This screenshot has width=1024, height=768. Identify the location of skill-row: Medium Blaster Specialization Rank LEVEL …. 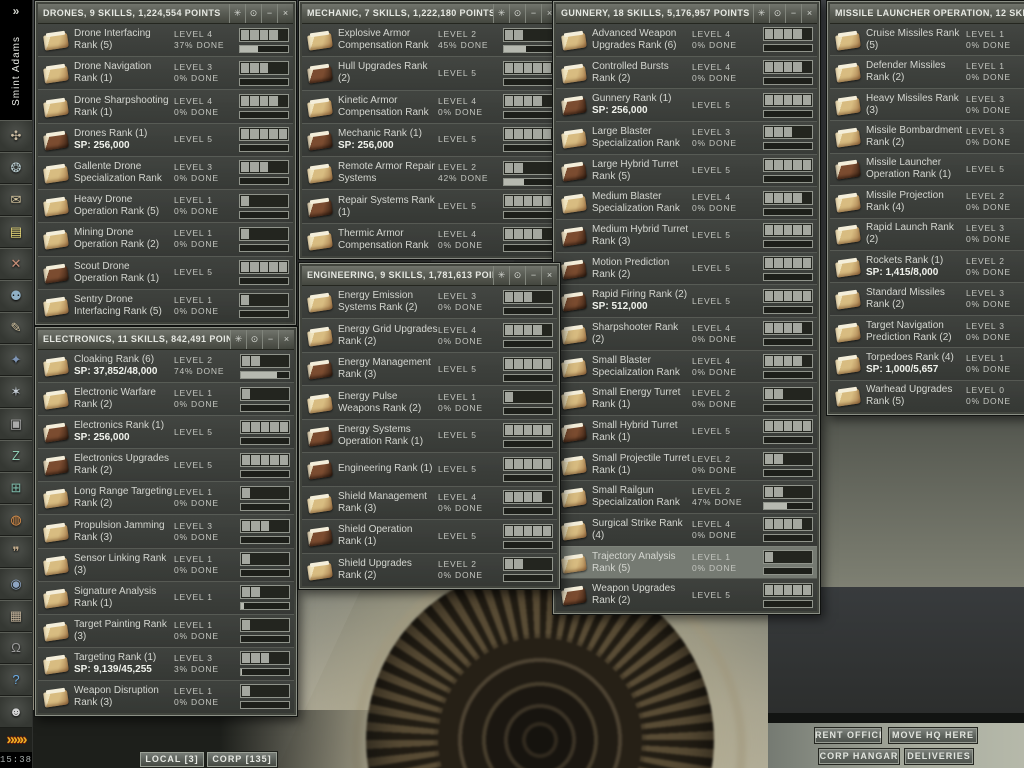
(686, 203).